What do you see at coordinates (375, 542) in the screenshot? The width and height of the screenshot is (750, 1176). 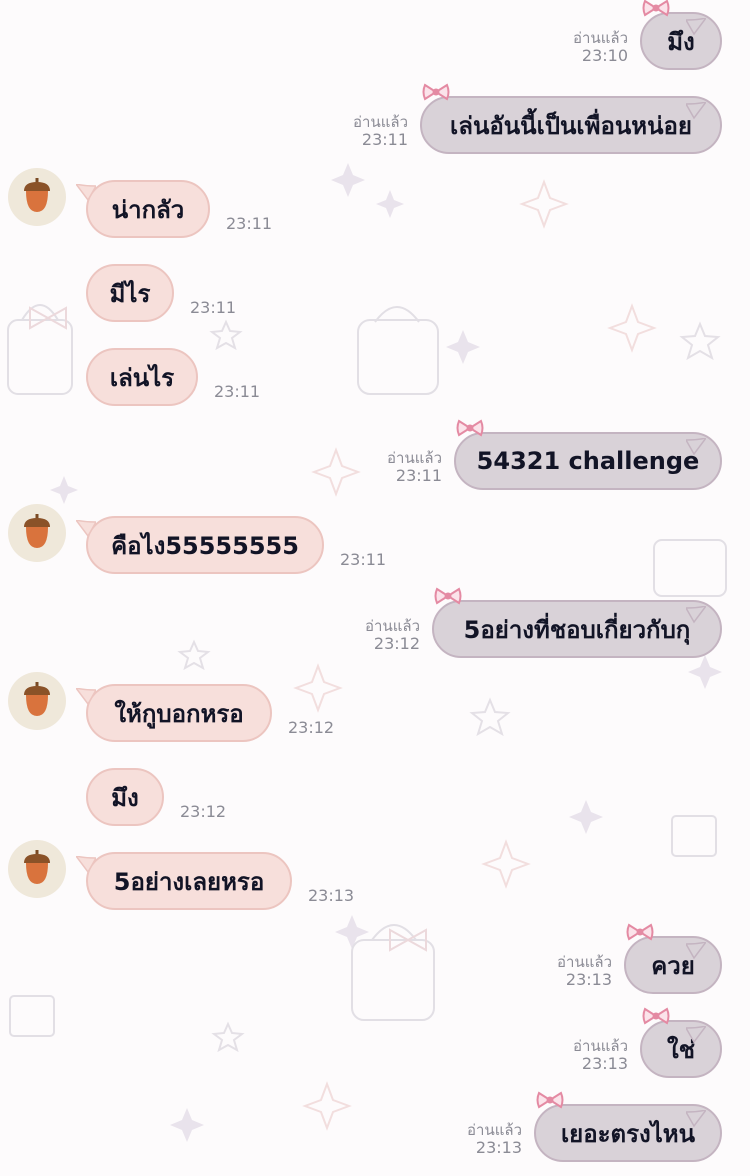 I see `message-row: คือไง55555555 23:11` at bounding box center [375, 542].